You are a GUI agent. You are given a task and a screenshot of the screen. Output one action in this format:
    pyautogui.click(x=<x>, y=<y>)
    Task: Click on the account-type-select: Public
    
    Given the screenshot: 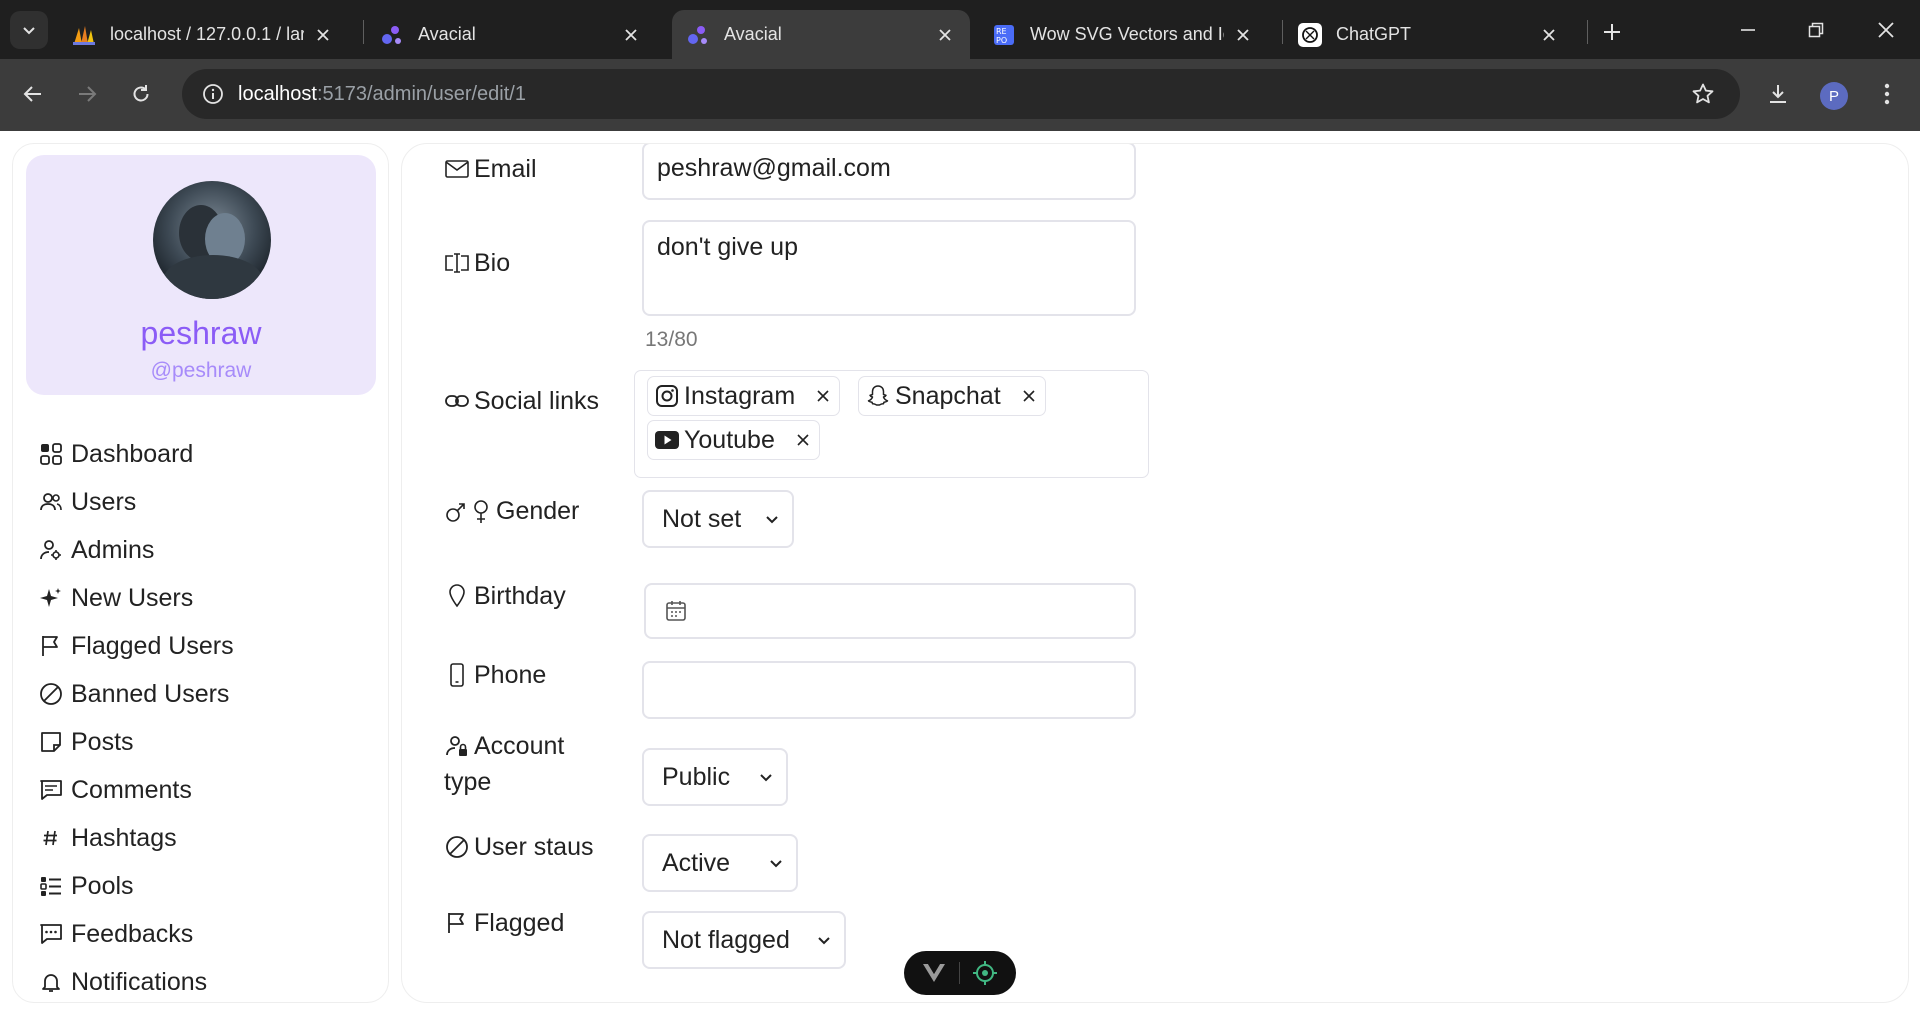 What is the action you would take?
    pyautogui.click(x=715, y=777)
    